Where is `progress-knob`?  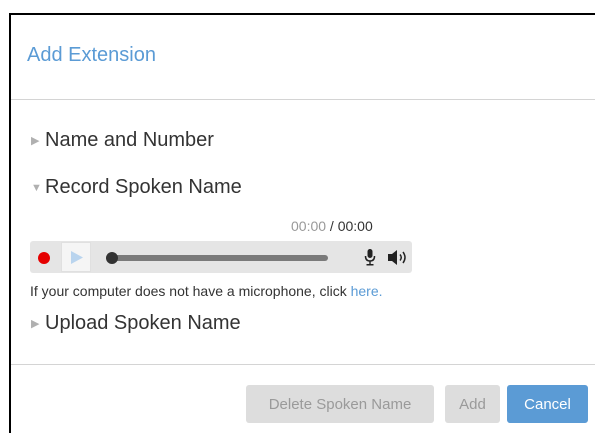 progress-knob is located at coordinates (112, 258).